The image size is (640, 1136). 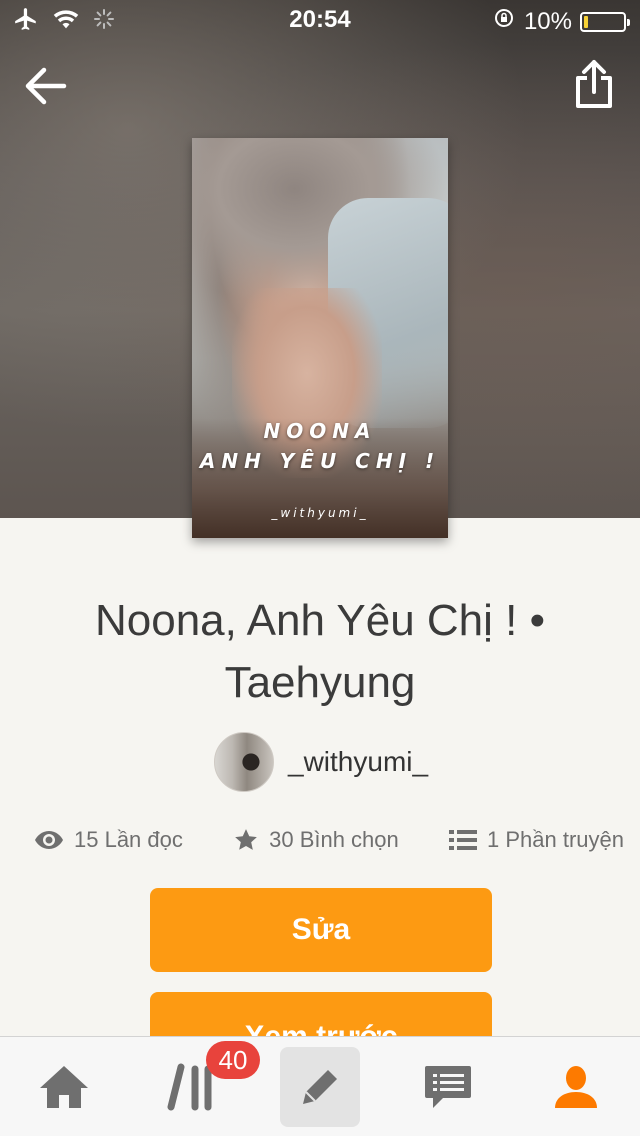 I want to click on arrow-left-icon, so click(x=46, y=86).